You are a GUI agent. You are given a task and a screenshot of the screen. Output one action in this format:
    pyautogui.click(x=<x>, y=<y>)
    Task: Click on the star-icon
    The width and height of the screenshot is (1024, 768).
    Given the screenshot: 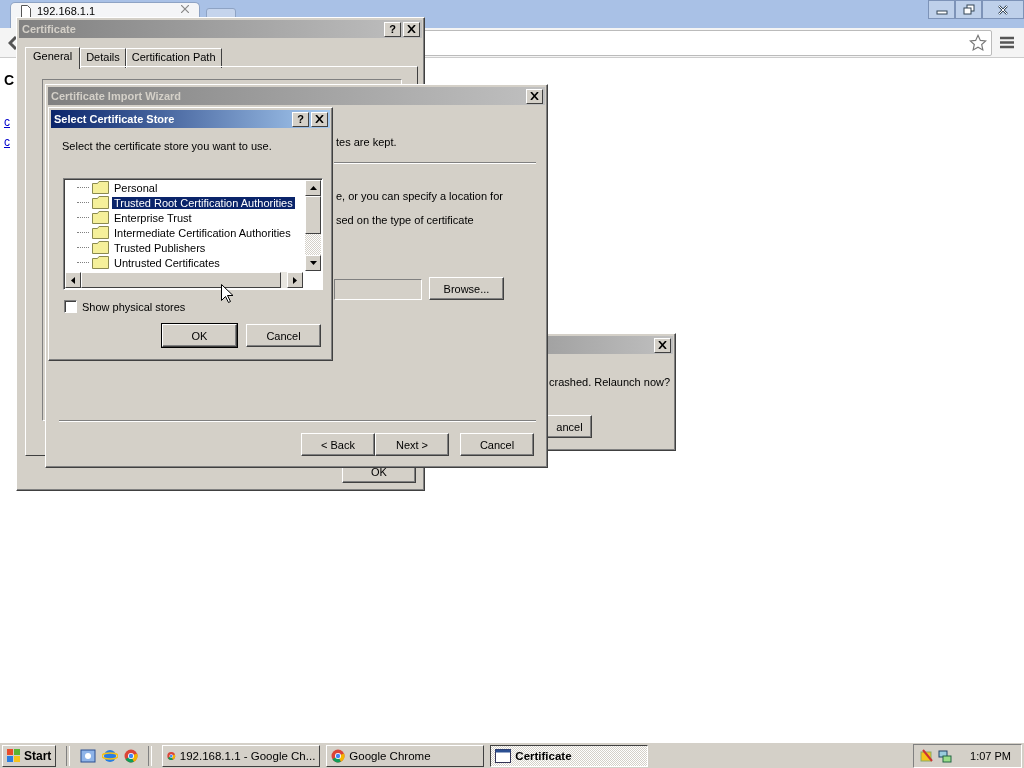 What is the action you would take?
    pyautogui.click(x=978, y=42)
    